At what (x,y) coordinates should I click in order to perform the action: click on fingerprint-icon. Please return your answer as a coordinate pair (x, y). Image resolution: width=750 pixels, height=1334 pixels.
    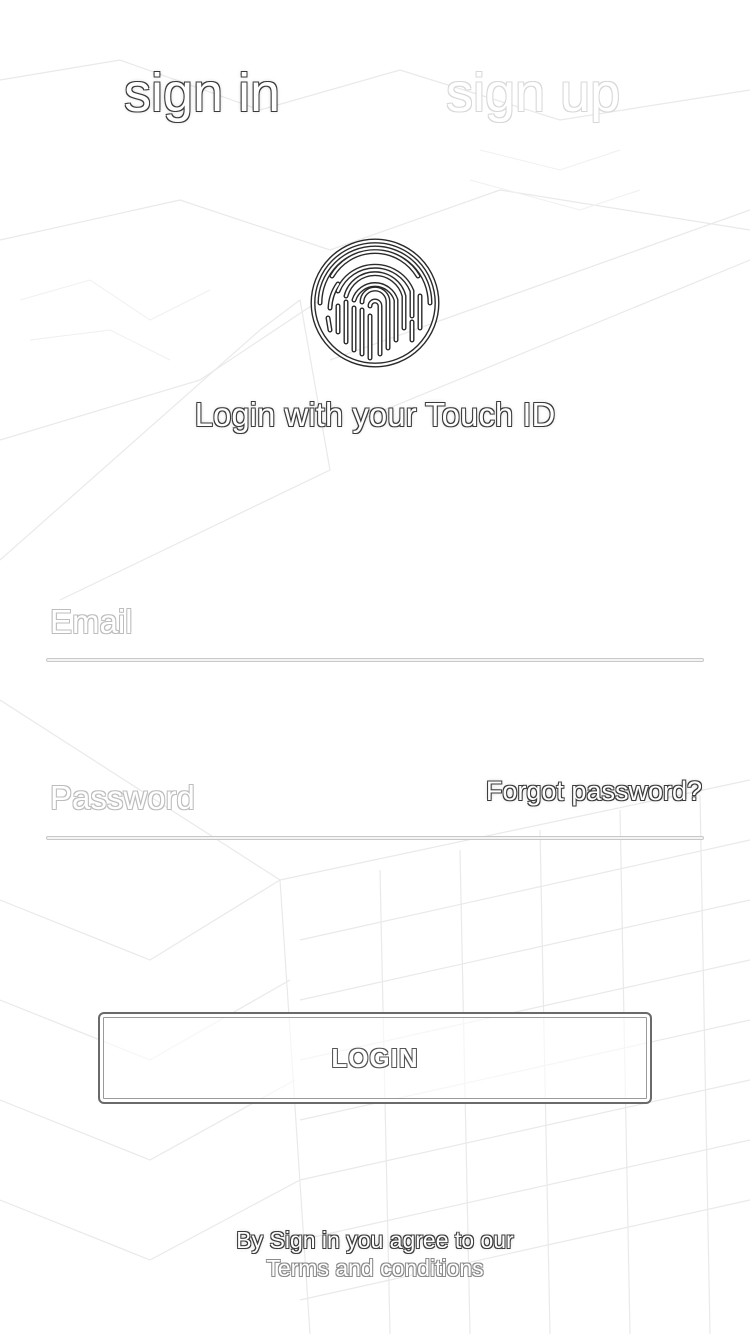
    Looking at the image, I should click on (375, 303).